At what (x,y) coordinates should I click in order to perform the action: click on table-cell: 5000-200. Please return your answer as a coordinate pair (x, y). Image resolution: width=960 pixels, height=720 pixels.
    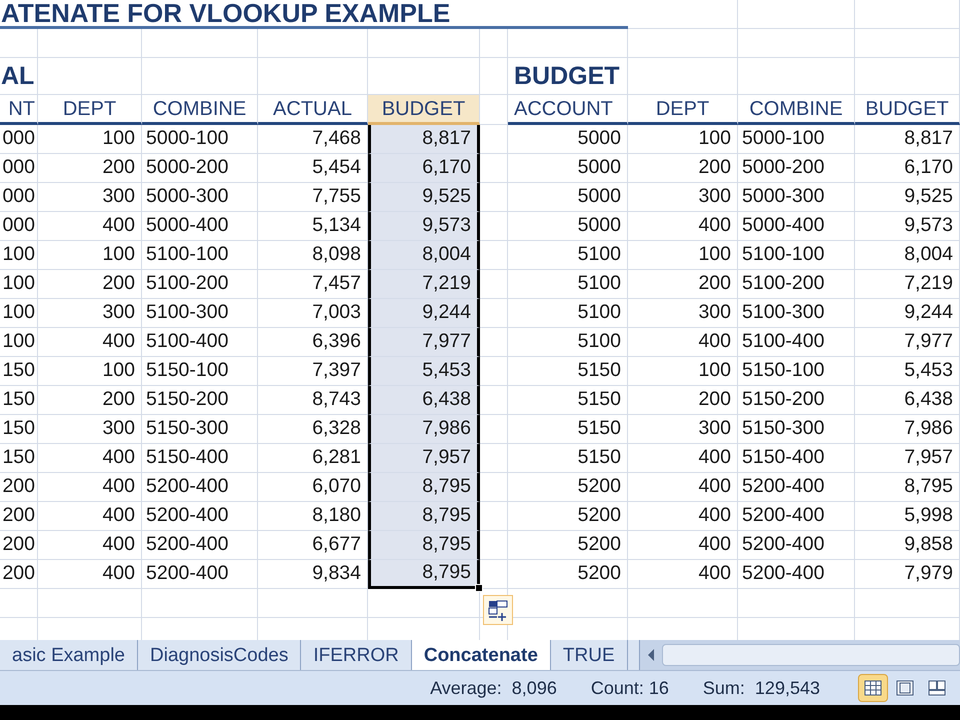
    Looking at the image, I should click on (200, 168).